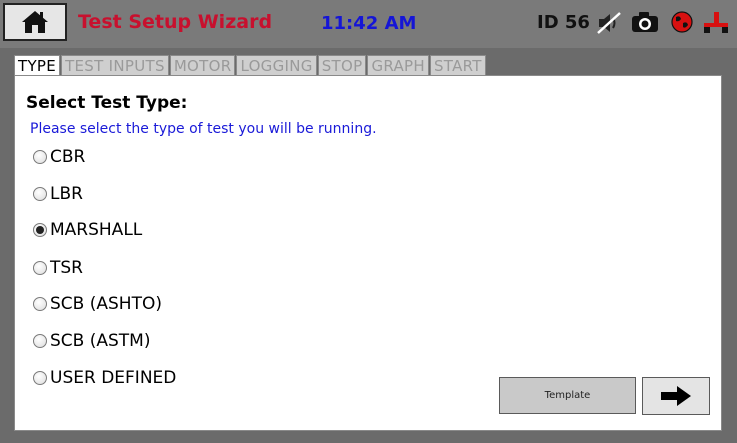  Describe the element at coordinates (96, 230) in the screenshot. I see `option-label: MARSHALL` at that location.